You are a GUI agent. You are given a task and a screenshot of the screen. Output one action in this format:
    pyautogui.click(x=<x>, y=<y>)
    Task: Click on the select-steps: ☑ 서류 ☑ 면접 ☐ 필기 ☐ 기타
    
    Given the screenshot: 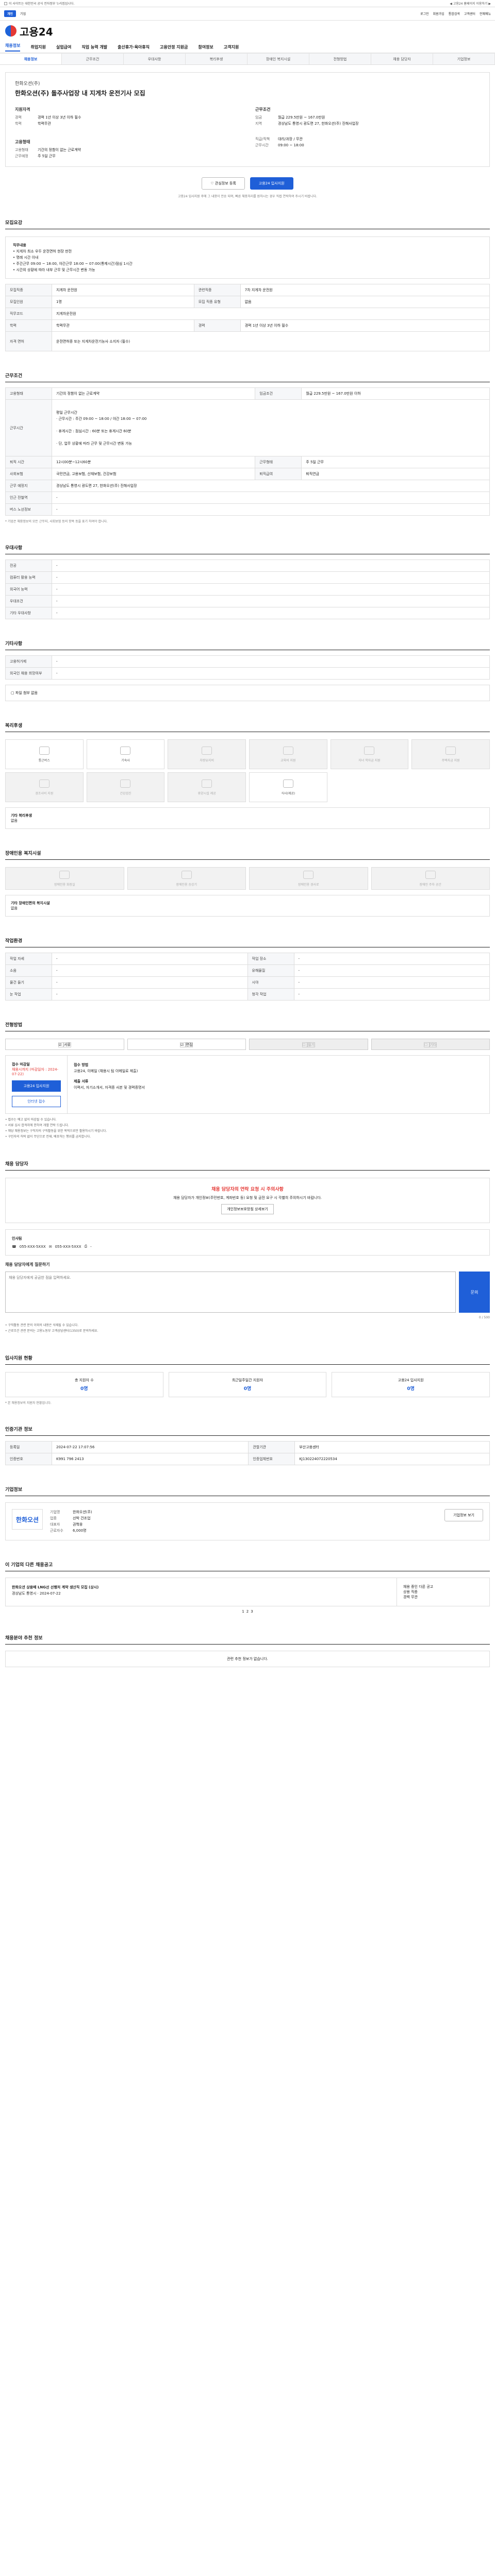 What is the action you would take?
    pyautogui.click(x=247, y=1044)
    